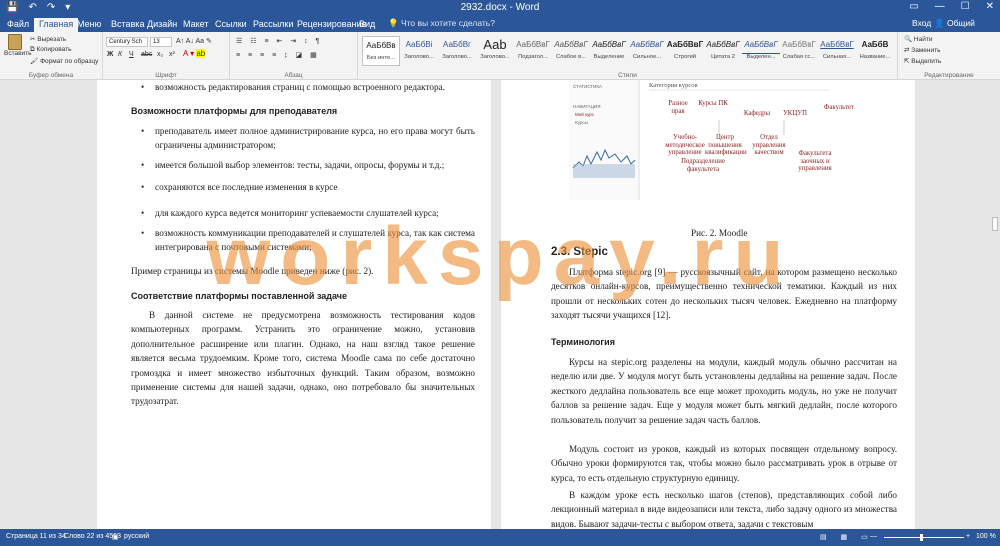 The height and width of the screenshot is (546, 1000). Describe the element at coordinates (940, 23) in the screenshot. I see `person-icon: 👤` at that location.